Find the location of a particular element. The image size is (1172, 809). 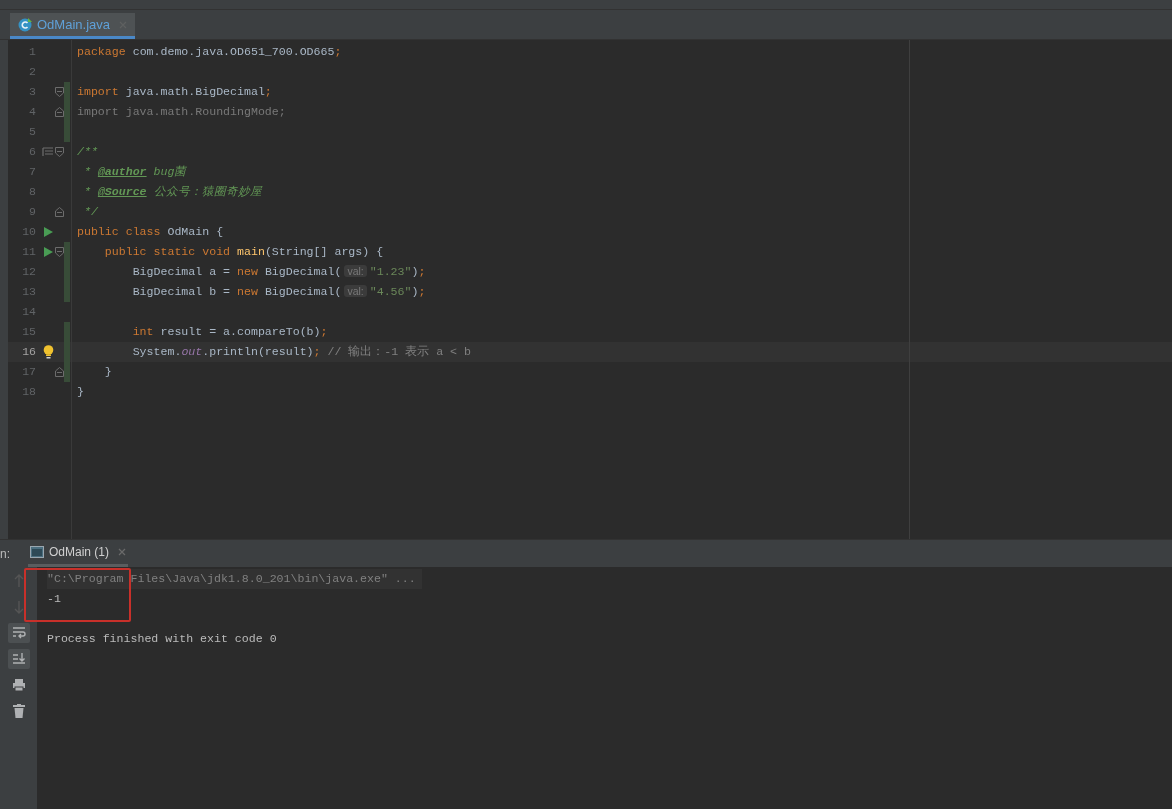

line-number: 10 is located at coordinates (29, 232).